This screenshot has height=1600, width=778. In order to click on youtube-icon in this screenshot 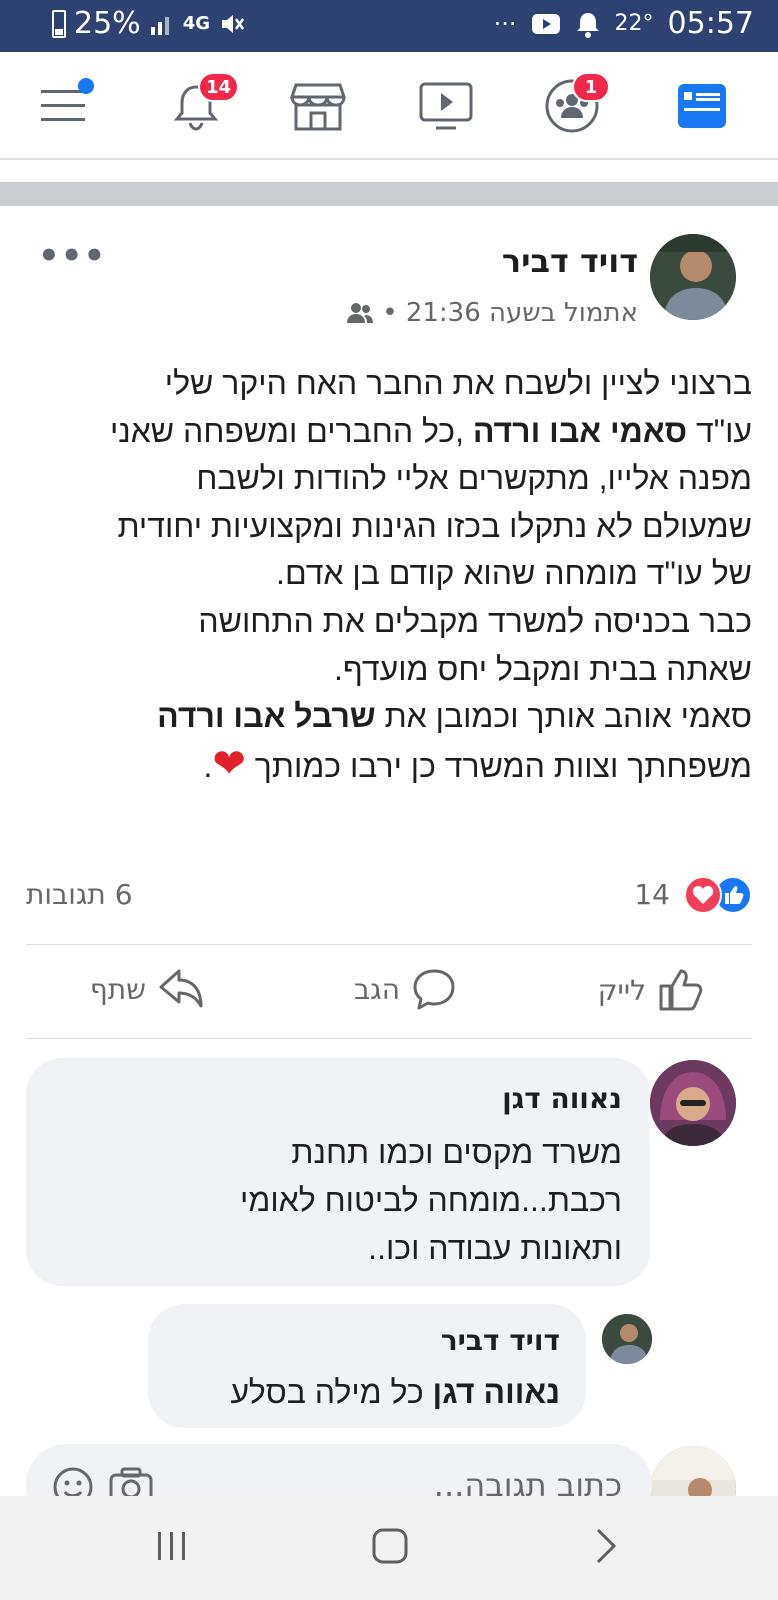, I will do `click(545, 23)`.